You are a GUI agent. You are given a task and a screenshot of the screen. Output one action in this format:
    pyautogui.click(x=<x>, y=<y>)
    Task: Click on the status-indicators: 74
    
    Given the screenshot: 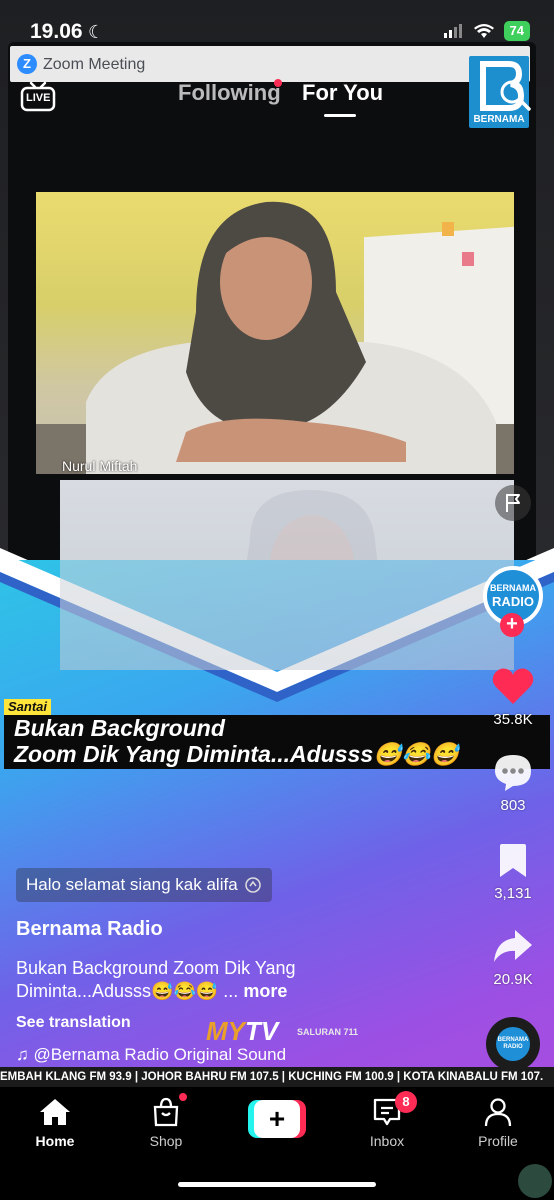 What is the action you would take?
    pyautogui.click(x=486, y=31)
    